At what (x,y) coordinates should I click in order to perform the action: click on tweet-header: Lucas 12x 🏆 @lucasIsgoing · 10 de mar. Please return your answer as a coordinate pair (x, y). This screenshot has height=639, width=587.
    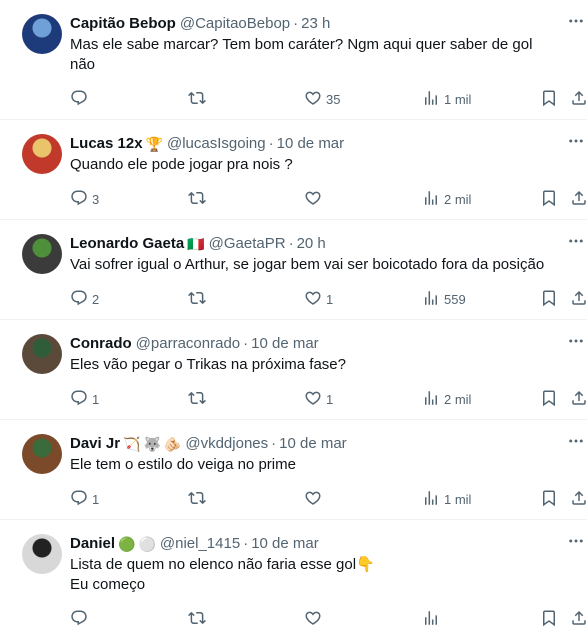
    Looking at the image, I should click on (310, 144).